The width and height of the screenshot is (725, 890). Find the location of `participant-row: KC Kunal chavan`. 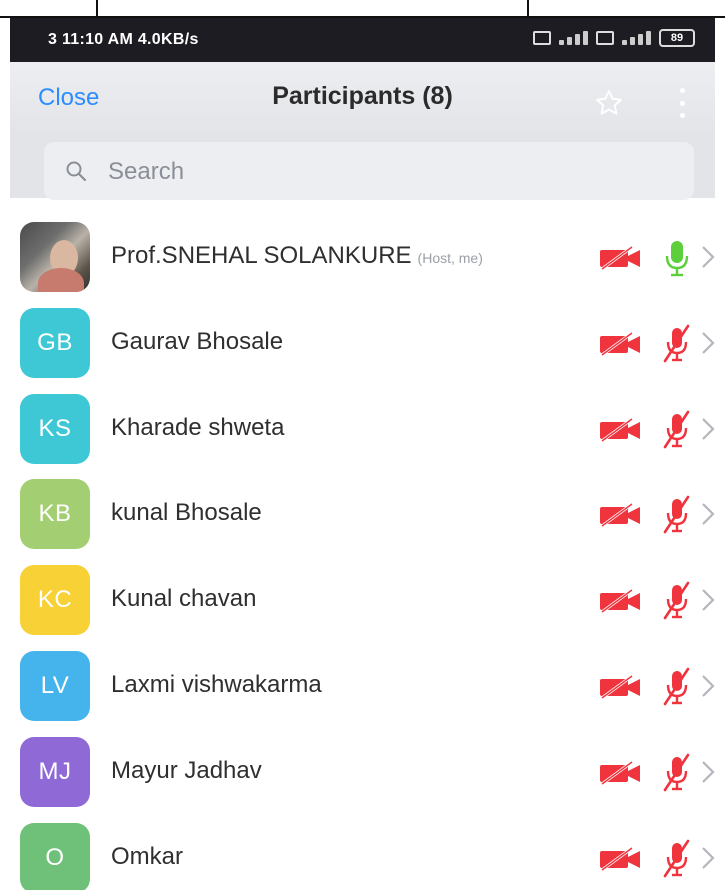

participant-row: KC Kunal chavan is located at coordinates (362, 600).